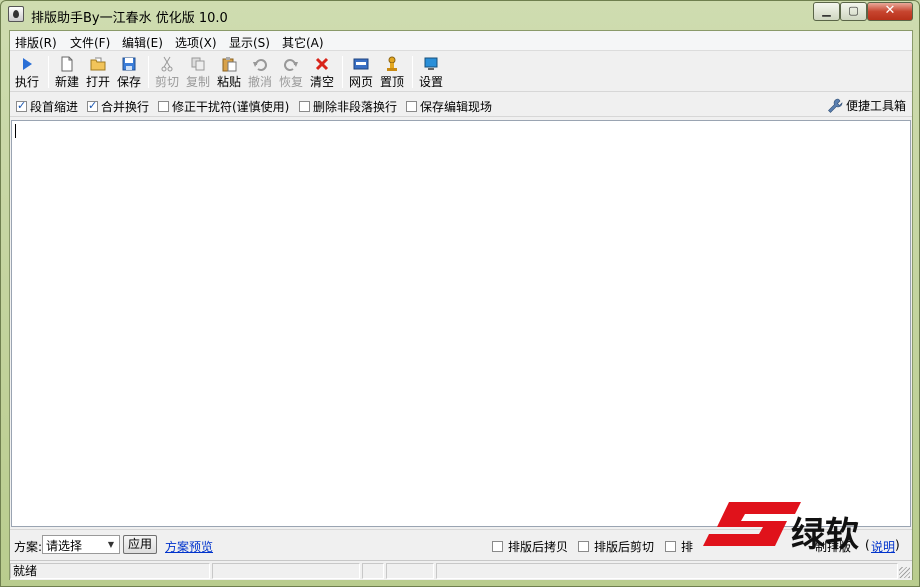  I want to click on save-disk-icon, so click(129, 64).